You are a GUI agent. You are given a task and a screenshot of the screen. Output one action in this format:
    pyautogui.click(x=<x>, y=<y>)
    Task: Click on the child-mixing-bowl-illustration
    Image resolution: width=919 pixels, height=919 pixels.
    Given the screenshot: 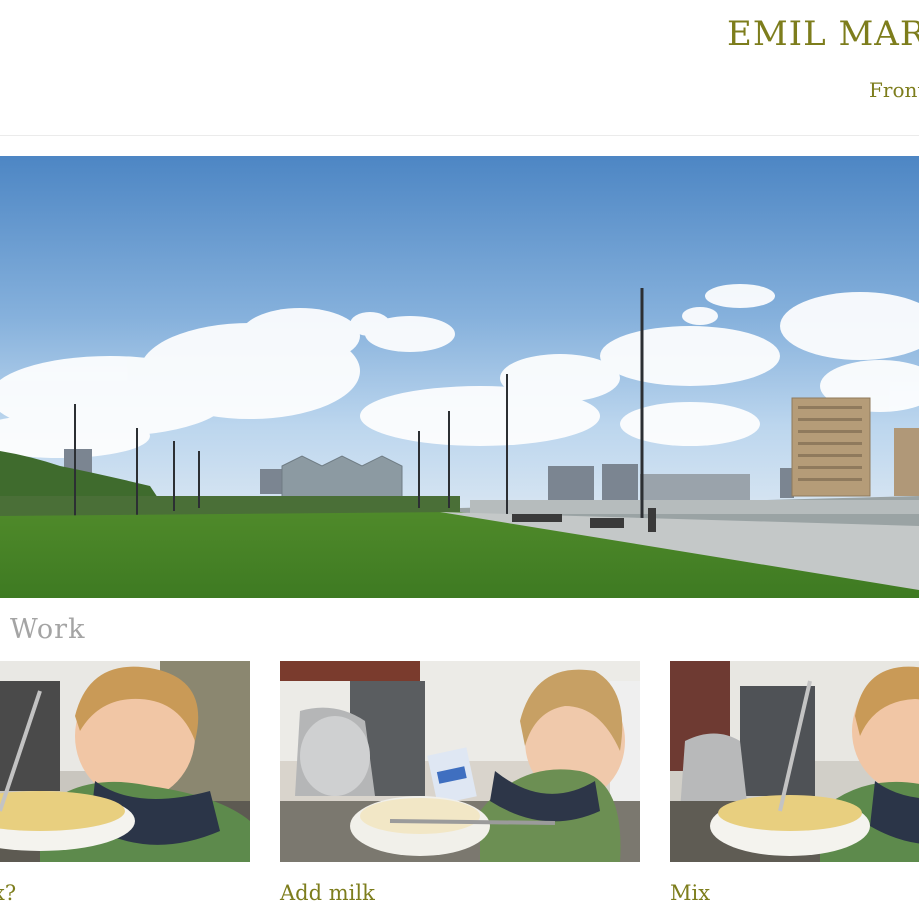 What is the action you would take?
    pyautogui.click(x=794, y=761)
    